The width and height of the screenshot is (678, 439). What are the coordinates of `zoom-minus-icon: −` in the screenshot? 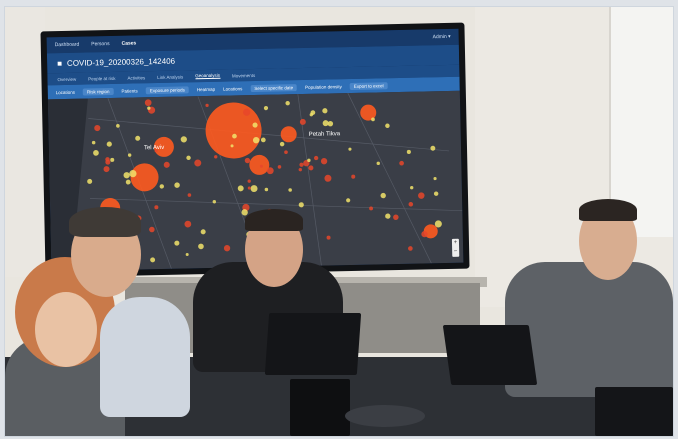 It's located at (455, 252).